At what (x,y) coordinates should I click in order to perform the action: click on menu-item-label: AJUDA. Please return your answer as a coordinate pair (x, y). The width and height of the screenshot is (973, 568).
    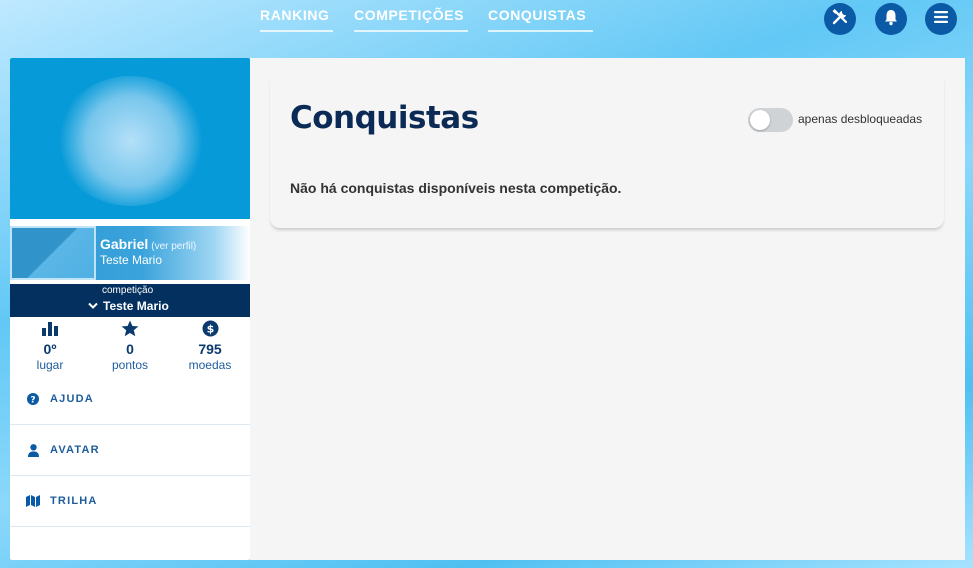
    Looking at the image, I should click on (72, 399).